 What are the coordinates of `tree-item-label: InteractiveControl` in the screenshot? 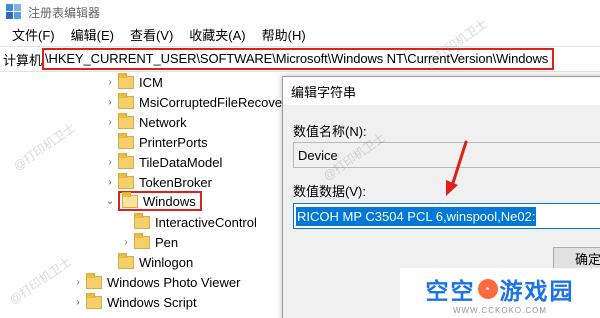 It's located at (206, 222).